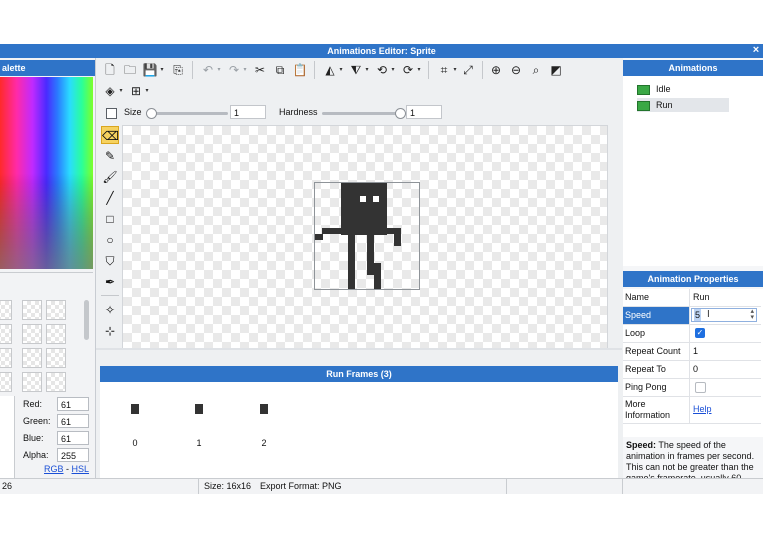 The image size is (763, 541). What do you see at coordinates (300, 70) in the screenshot?
I see `paste-icon: 📋` at bounding box center [300, 70].